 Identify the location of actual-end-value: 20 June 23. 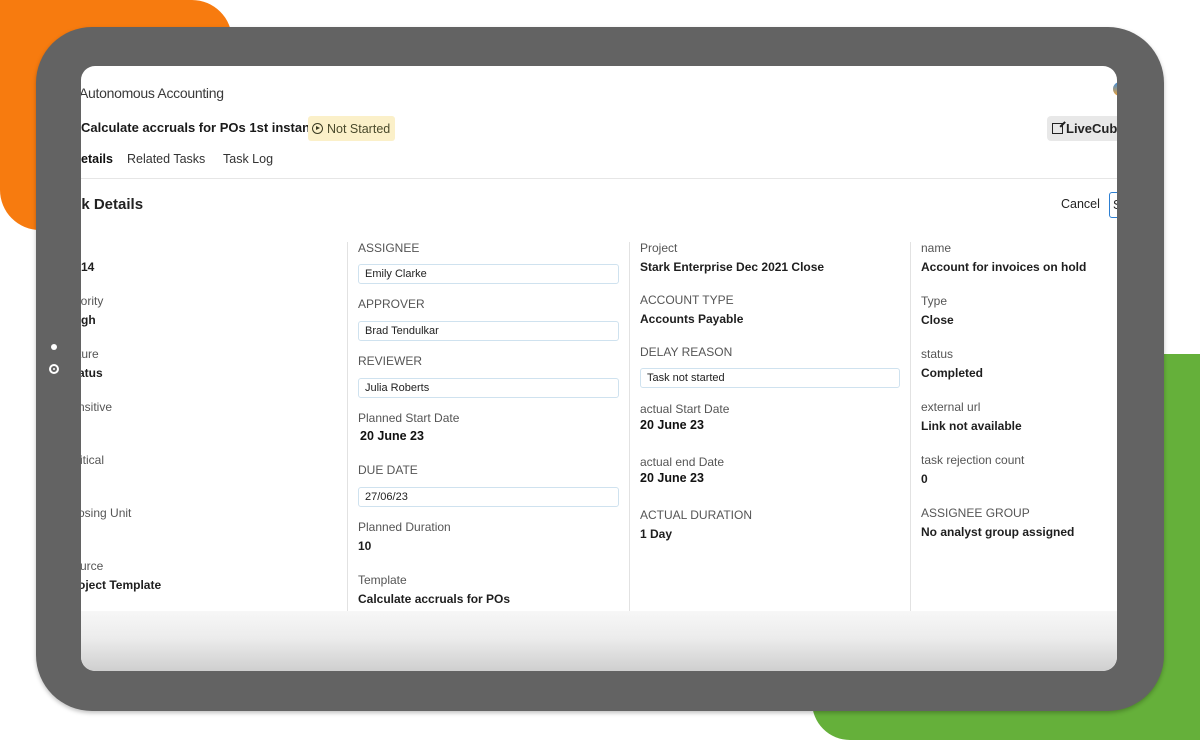
(672, 478).